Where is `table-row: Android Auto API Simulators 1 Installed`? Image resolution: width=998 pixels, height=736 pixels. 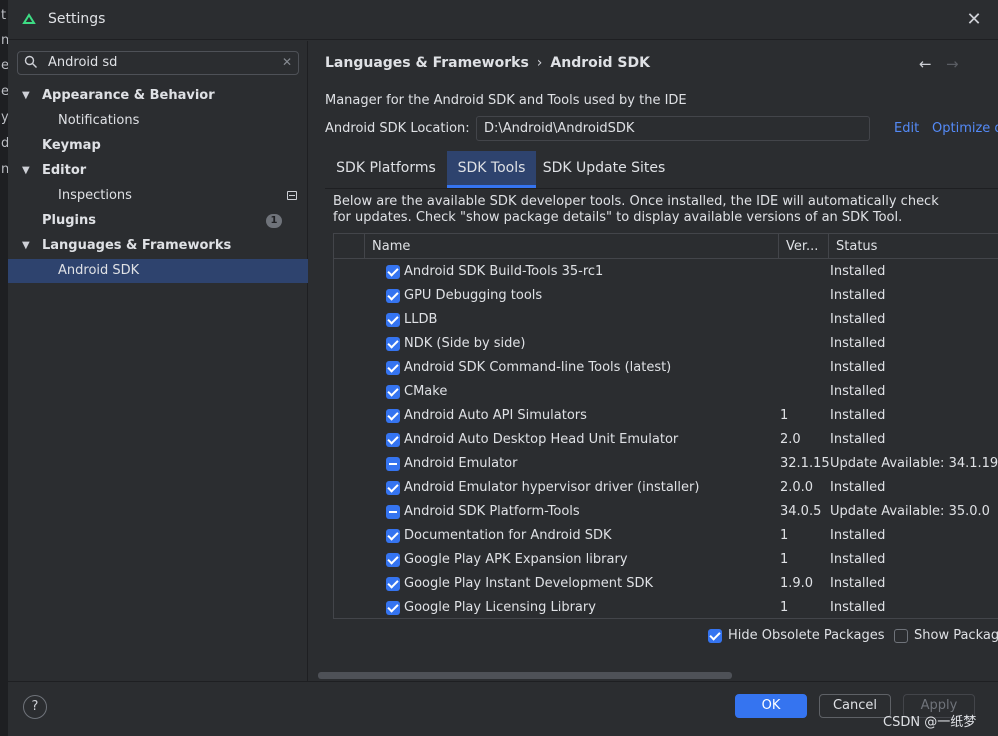 table-row: Android Auto API Simulators 1 Installed is located at coordinates (666, 416).